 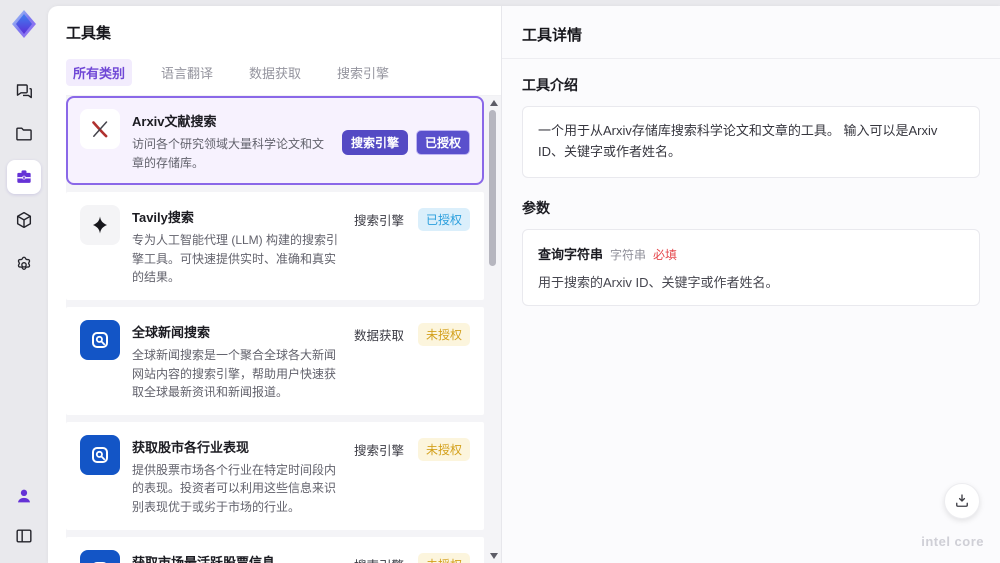 I want to click on sidebar-item-panels, so click(x=24, y=536).